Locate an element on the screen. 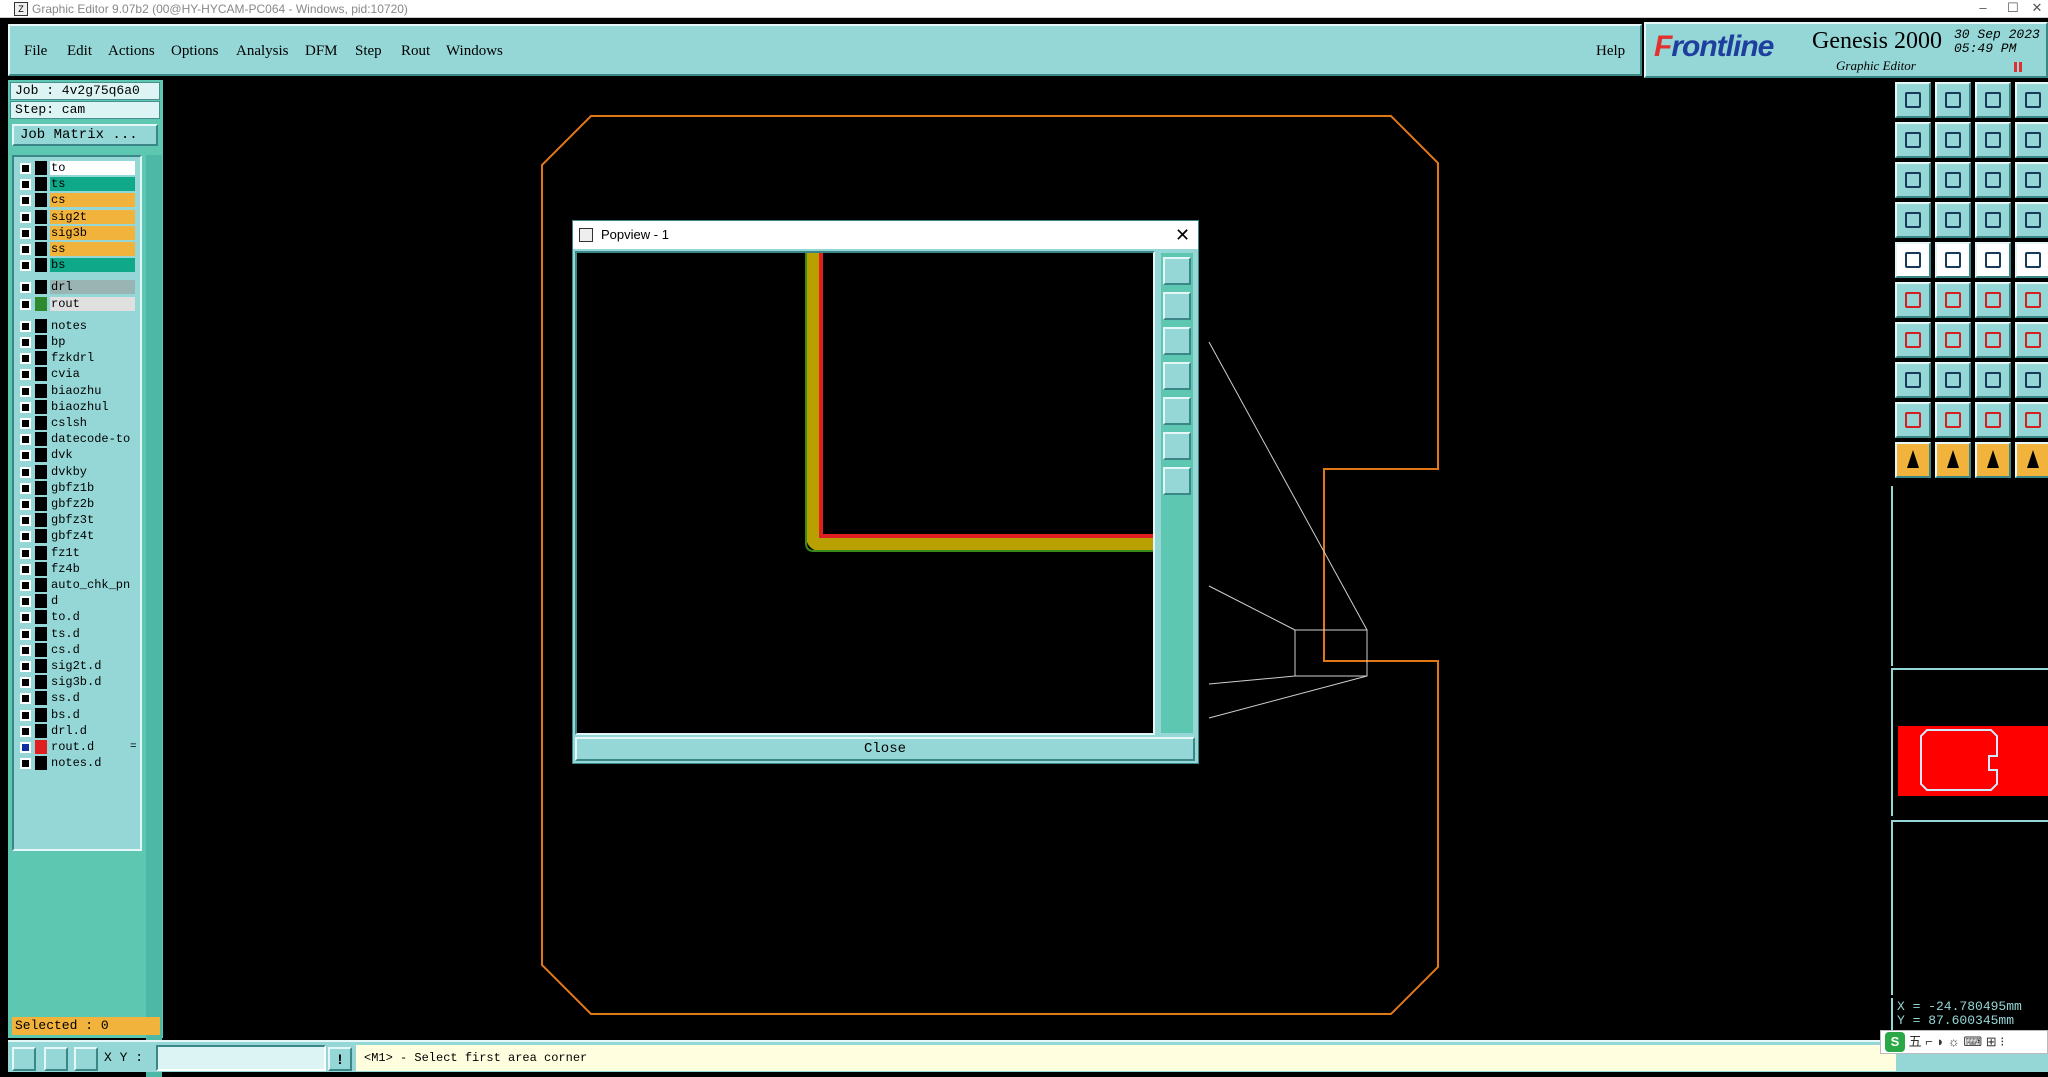 Image resolution: width=2048 pixels, height=1077 pixels. layer-row-sig2t: sig2t is located at coordinates (78, 216).